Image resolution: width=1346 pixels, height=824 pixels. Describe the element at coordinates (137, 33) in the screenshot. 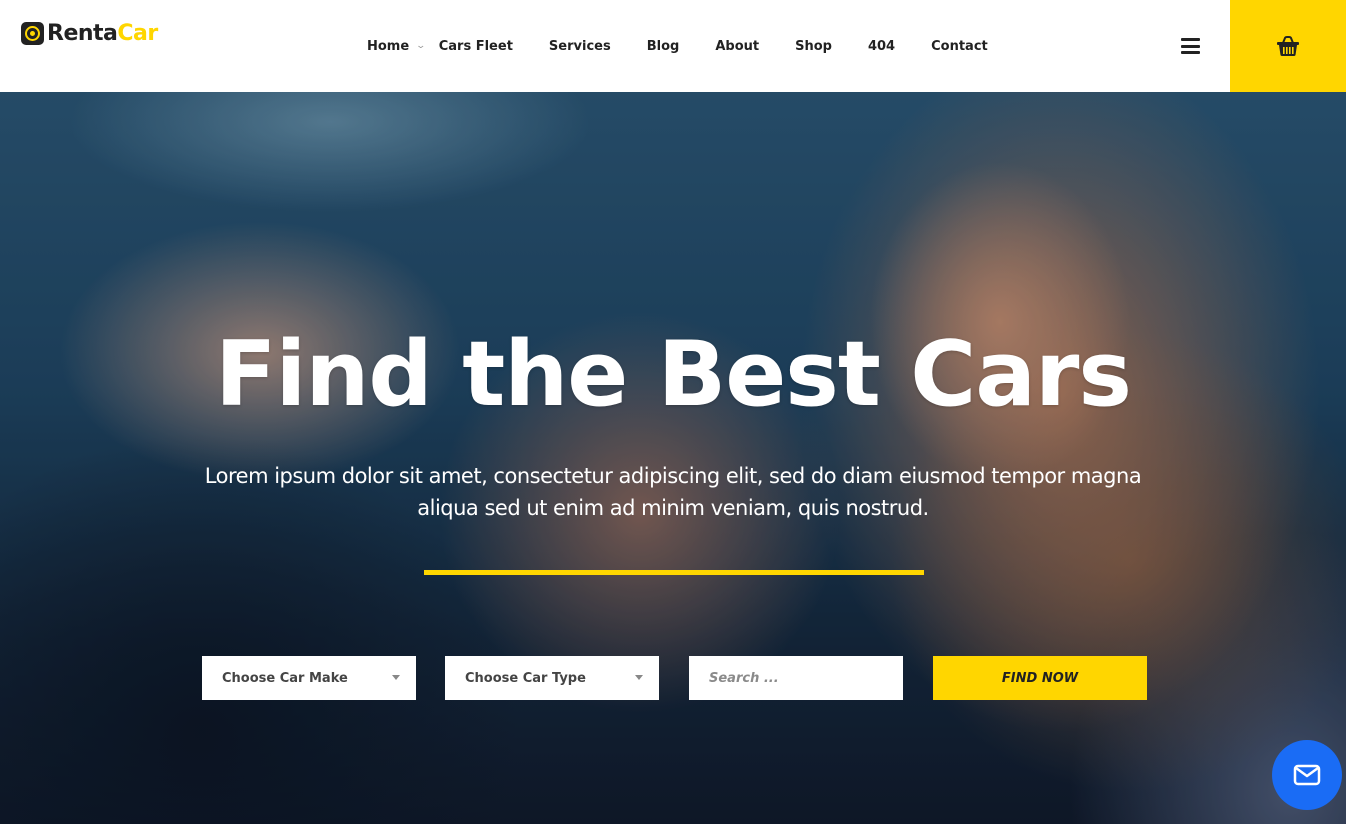

I see `logo-text-car: Car` at that location.